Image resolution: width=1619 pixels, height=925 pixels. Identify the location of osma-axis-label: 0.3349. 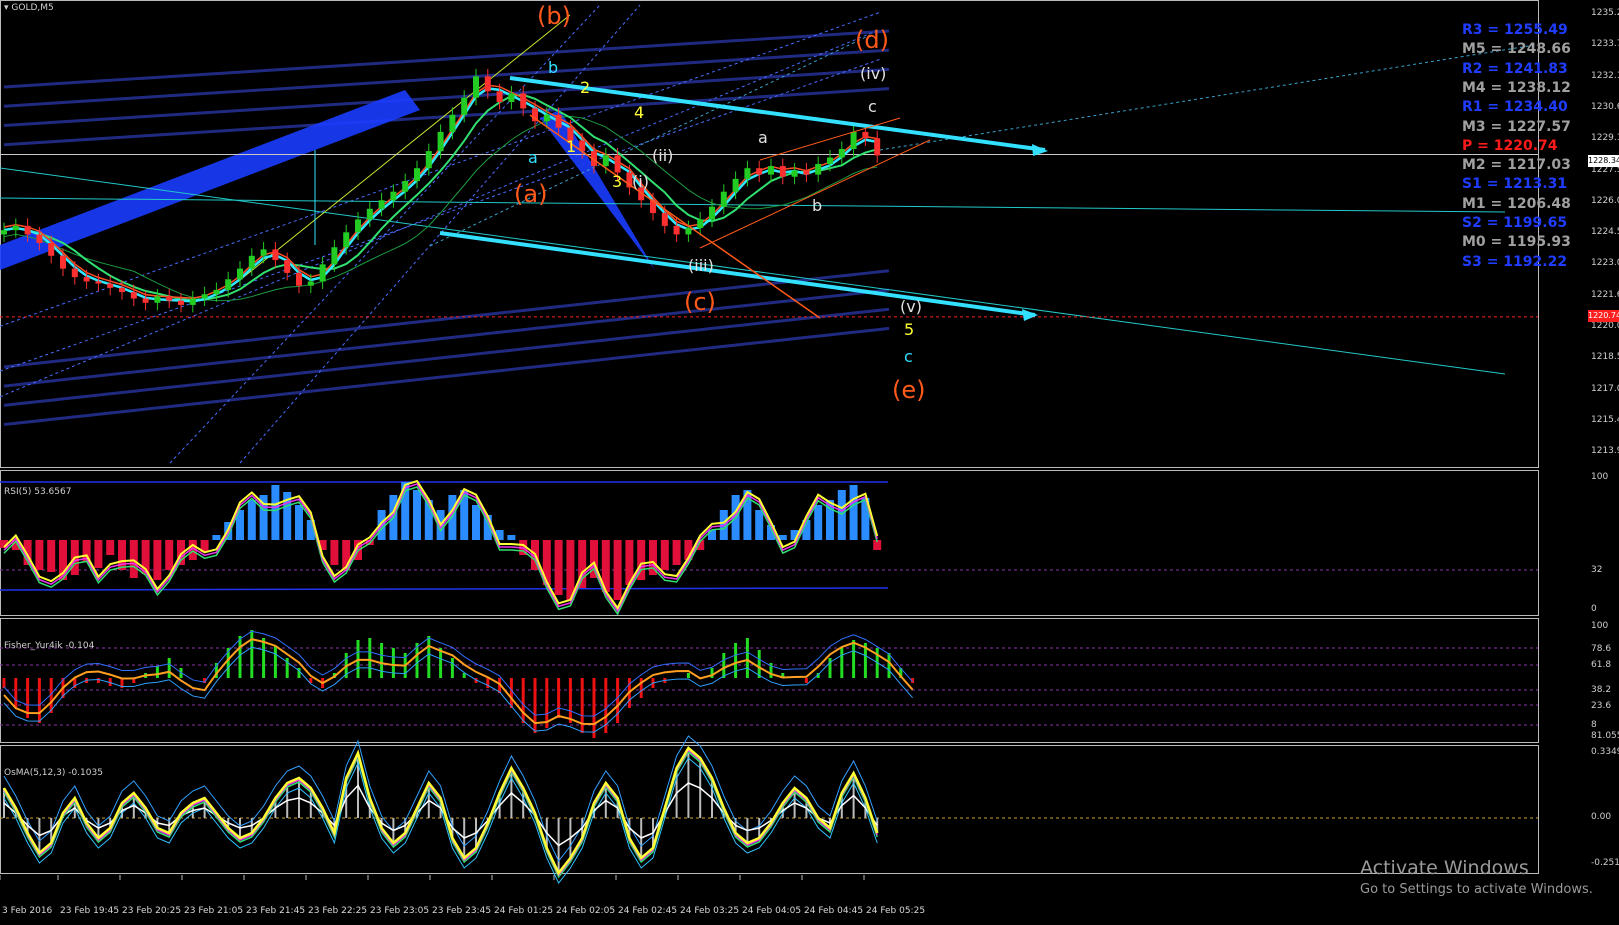
(1605, 752).